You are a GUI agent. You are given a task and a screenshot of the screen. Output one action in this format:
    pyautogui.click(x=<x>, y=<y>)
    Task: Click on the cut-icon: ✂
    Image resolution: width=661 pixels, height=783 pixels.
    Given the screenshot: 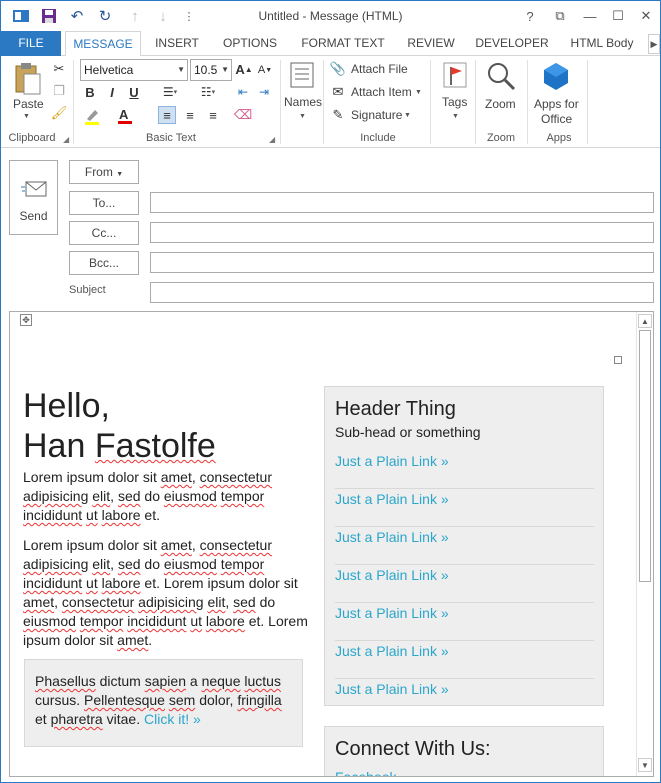 What is the action you would take?
    pyautogui.click(x=59, y=69)
    